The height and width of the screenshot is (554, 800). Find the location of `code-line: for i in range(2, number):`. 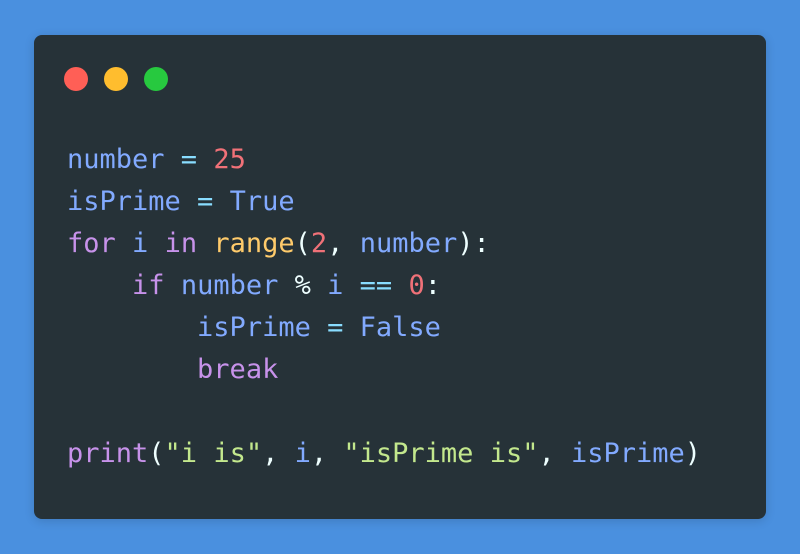

code-line: for i in range(2, number): is located at coordinates (384, 244).